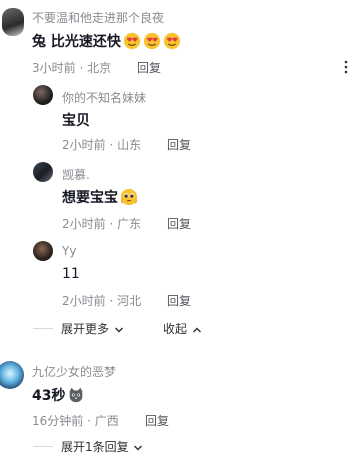  What do you see at coordinates (76, 174) in the screenshot?
I see `reply-username: 觊慕.` at bounding box center [76, 174].